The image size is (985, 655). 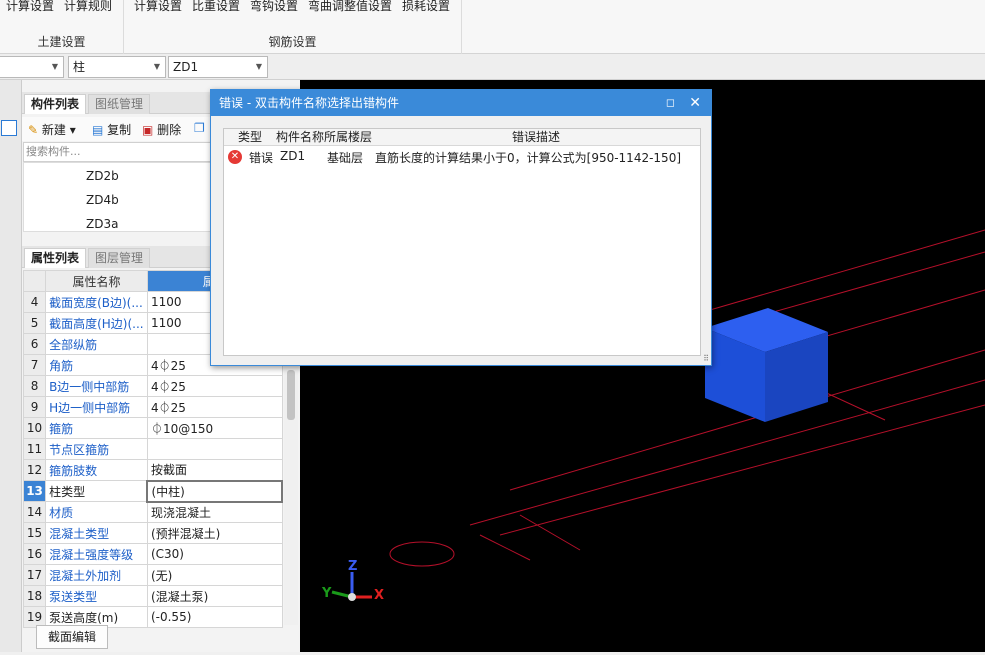 What do you see at coordinates (695, 103) in the screenshot?
I see `close-icon: ✕` at bounding box center [695, 103].